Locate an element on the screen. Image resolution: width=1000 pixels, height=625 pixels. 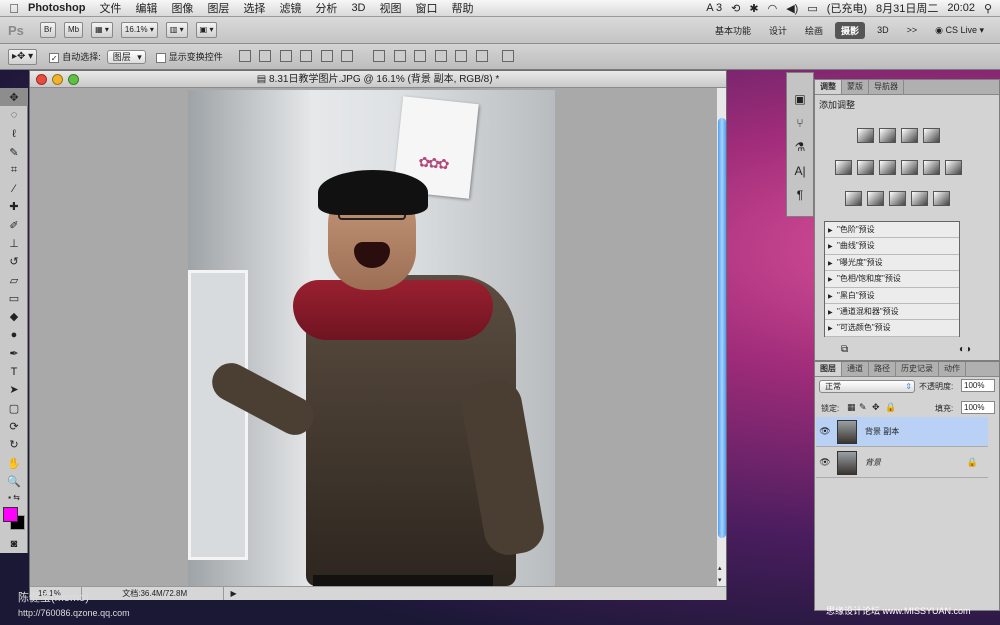
battery-icon: ▭ is located at coordinates (812, 8).